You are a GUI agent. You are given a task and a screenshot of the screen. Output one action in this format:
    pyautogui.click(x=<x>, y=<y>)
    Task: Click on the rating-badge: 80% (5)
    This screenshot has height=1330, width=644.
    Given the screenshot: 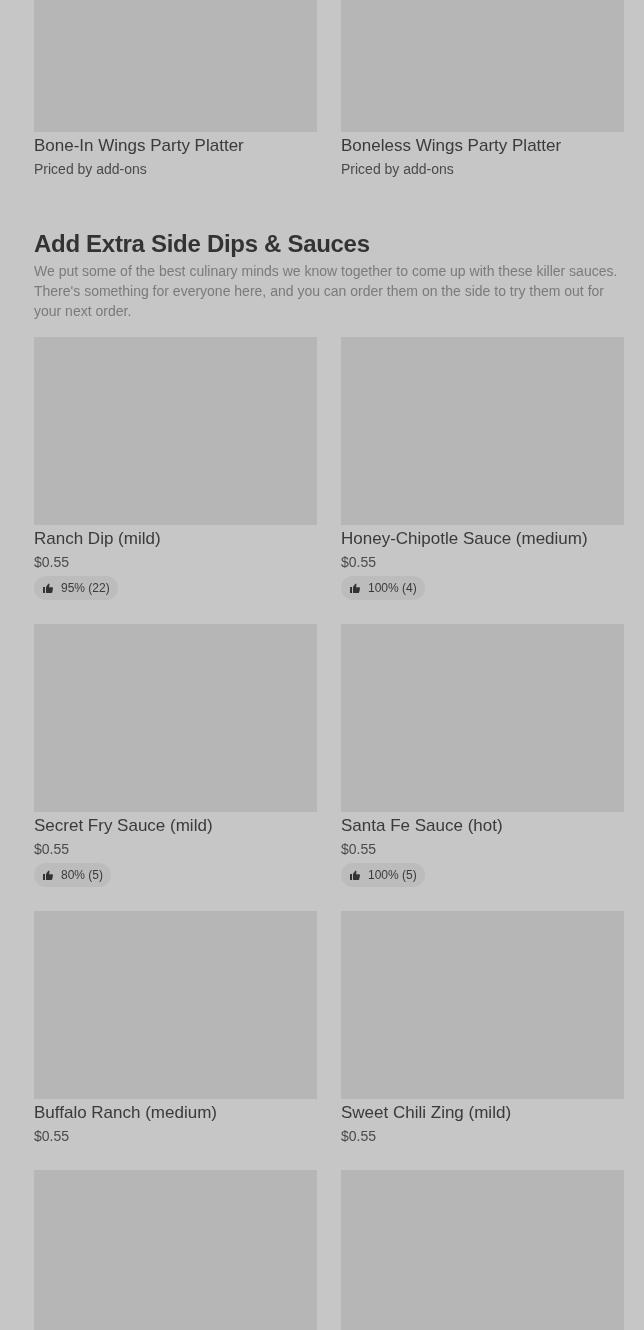 What is the action you would take?
    pyautogui.click(x=73, y=875)
    